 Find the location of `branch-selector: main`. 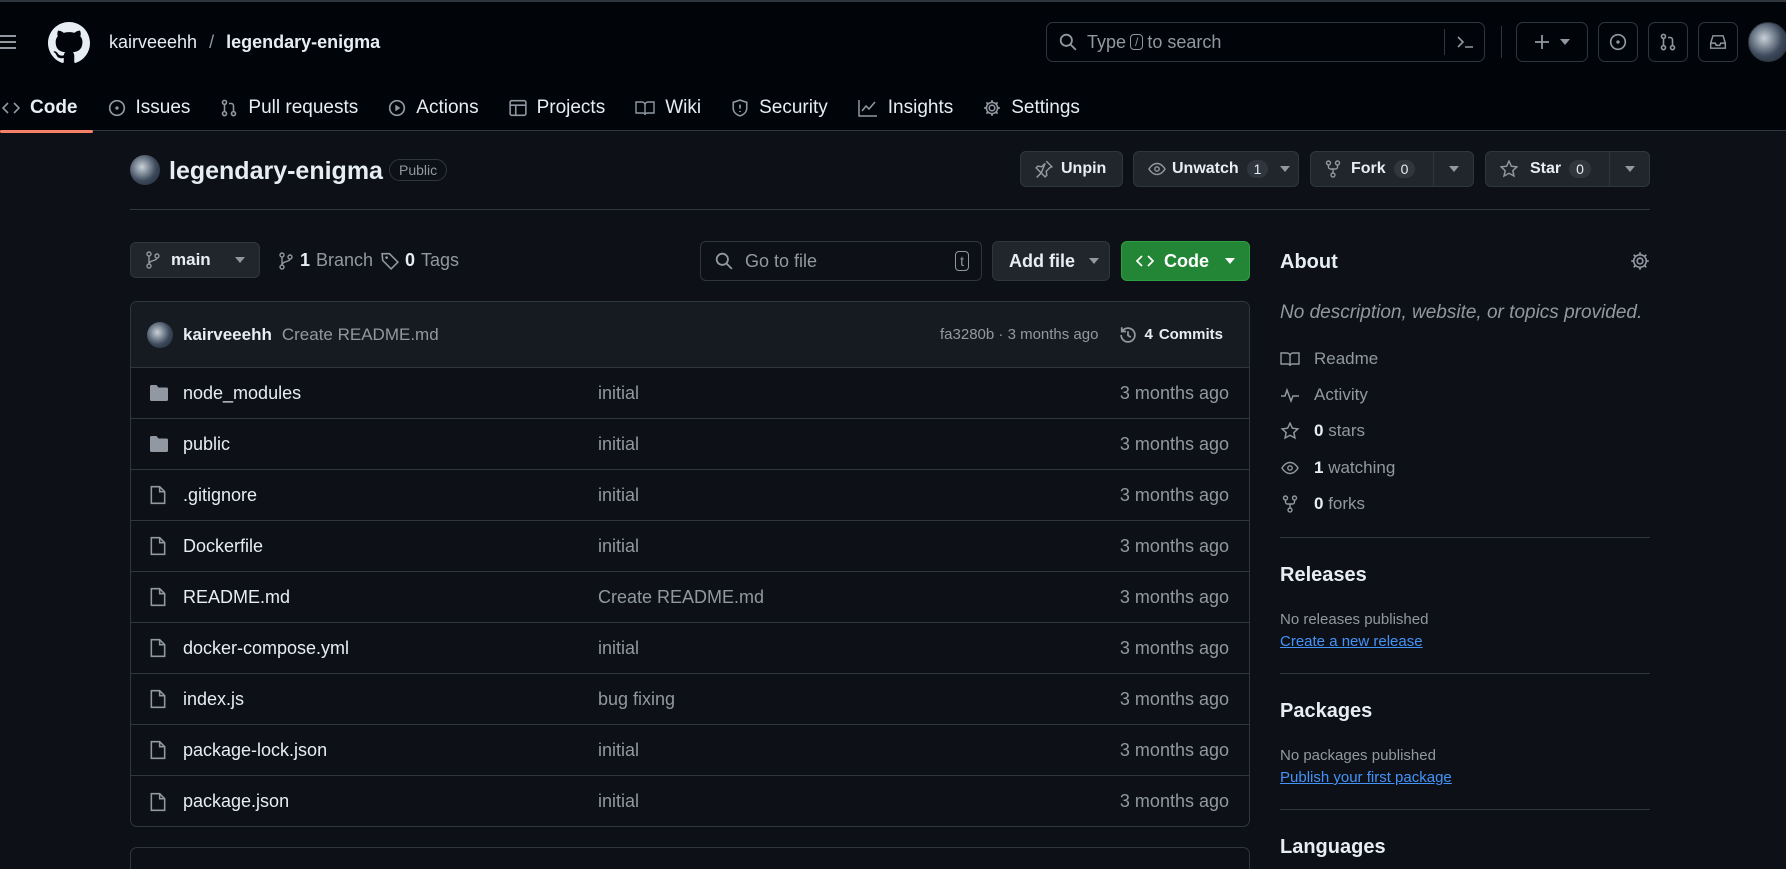

branch-selector: main is located at coordinates (195, 260).